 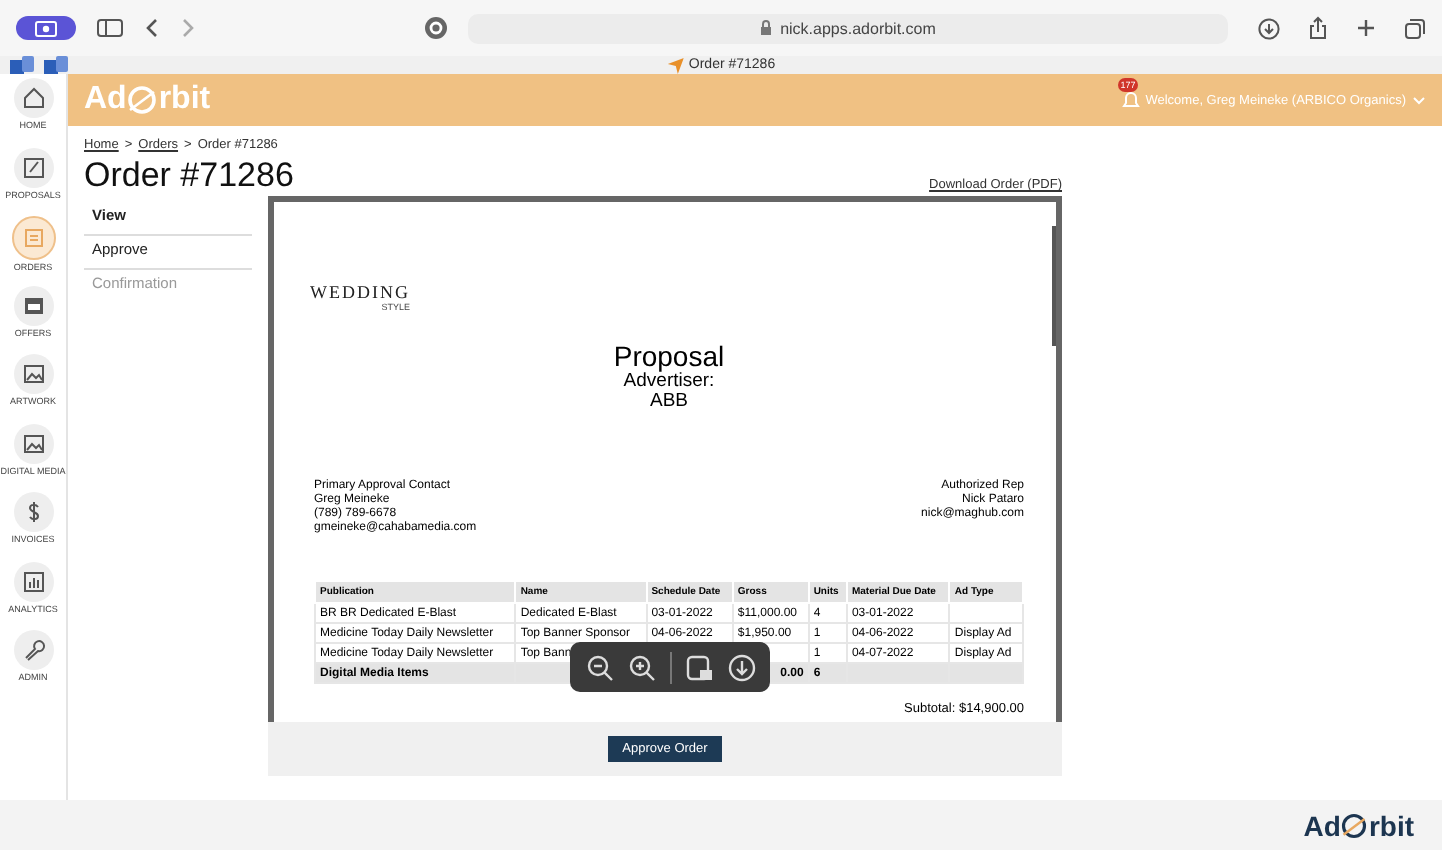 What do you see at coordinates (1269, 28) in the screenshot?
I see `download-icon` at bounding box center [1269, 28].